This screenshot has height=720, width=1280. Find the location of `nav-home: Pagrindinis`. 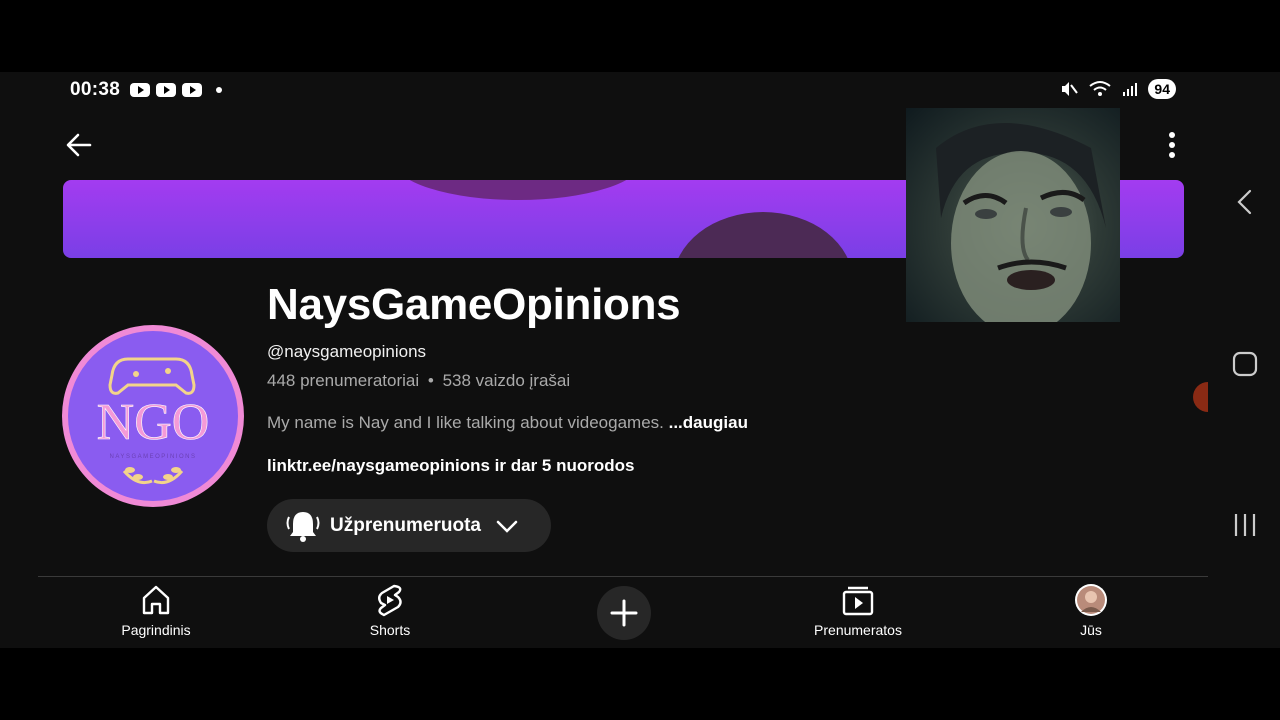

nav-home: Pagrindinis is located at coordinates (156, 614).